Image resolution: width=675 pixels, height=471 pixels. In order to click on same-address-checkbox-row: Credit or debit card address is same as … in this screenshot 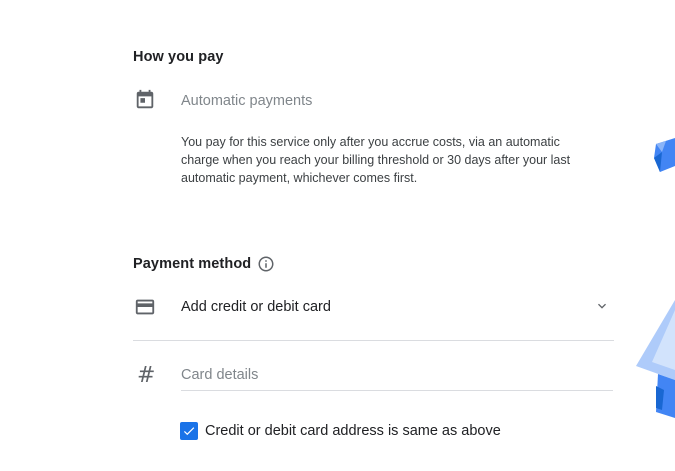, I will do `click(340, 431)`.